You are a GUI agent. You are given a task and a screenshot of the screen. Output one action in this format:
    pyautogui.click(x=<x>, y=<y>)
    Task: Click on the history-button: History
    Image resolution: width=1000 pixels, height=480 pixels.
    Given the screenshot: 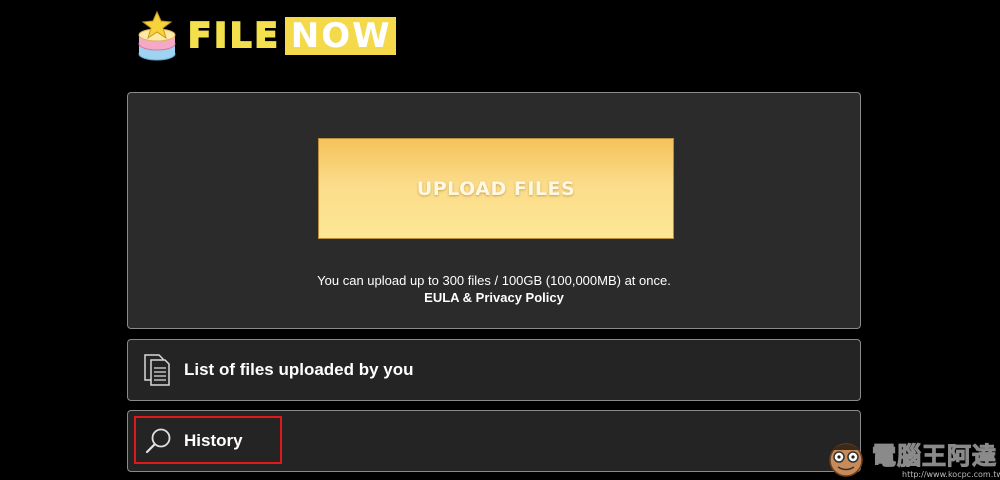 What is the action you would take?
    pyautogui.click(x=494, y=441)
    